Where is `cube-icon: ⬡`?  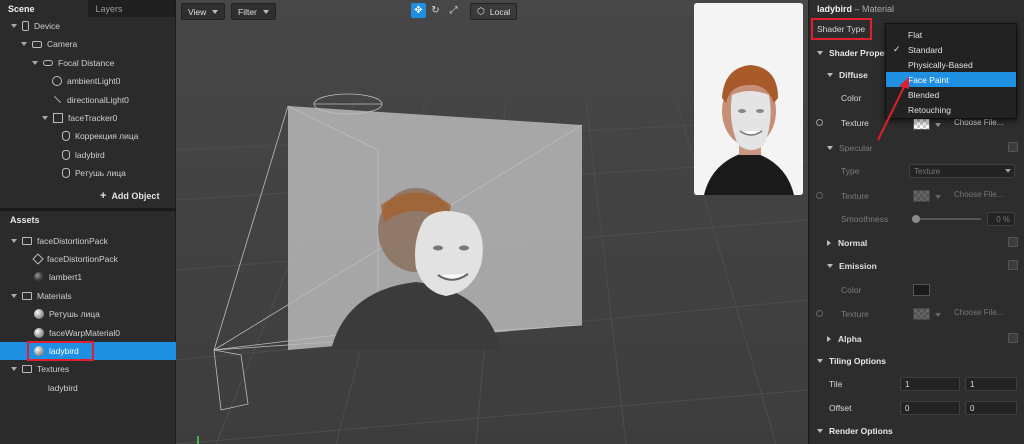 cube-icon: ⬡ is located at coordinates (481, 11).